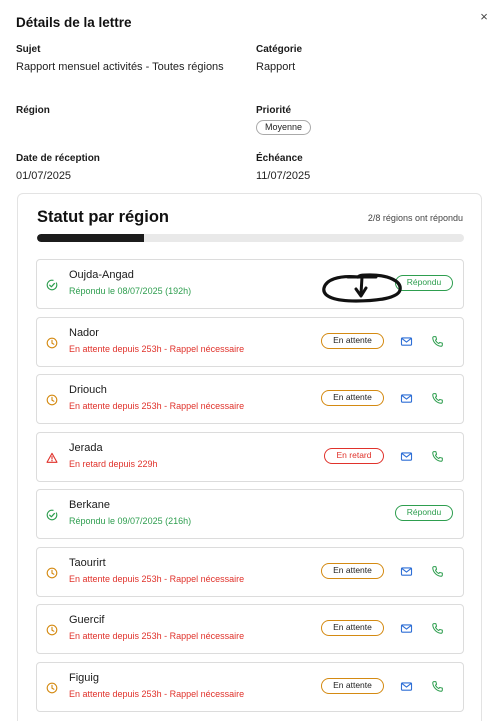 This screenshot has height=721, width=492. What do you see at coordinates (130, 521) in the screenshot?
I see `region-status-text: Répondu le 09/07/2025 (216h)` at bounding box center [130, 521].